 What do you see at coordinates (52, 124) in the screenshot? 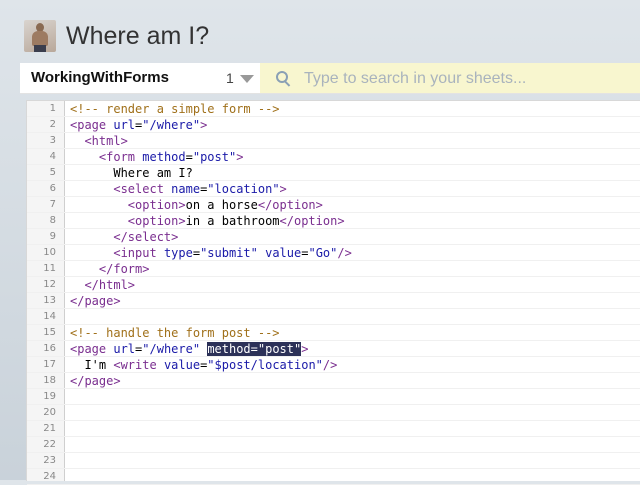
I see `line-number: 2` at bounding box center [52, 124].